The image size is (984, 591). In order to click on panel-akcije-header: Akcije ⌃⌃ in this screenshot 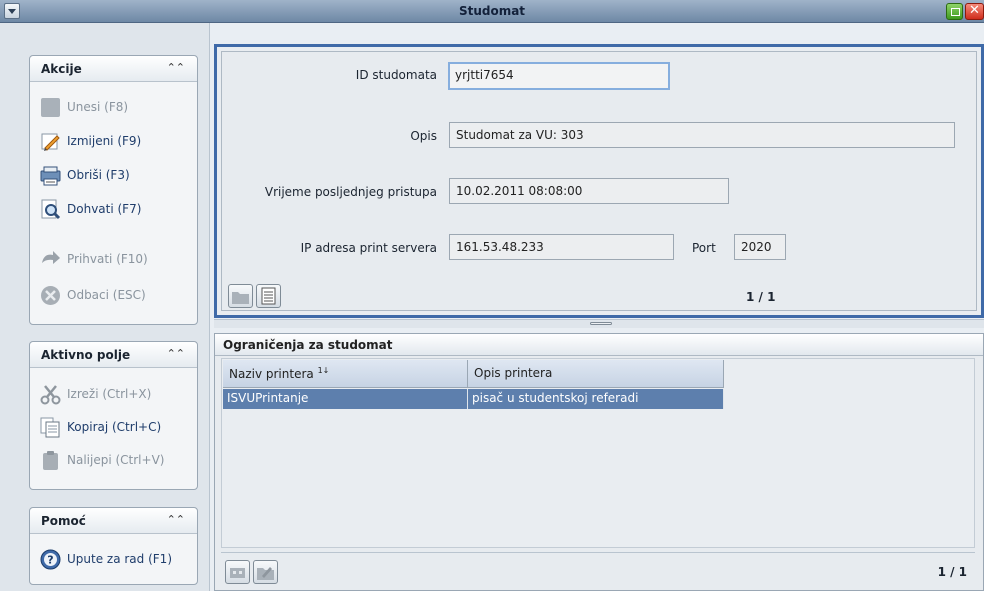, I will do `click(113, 69)`.